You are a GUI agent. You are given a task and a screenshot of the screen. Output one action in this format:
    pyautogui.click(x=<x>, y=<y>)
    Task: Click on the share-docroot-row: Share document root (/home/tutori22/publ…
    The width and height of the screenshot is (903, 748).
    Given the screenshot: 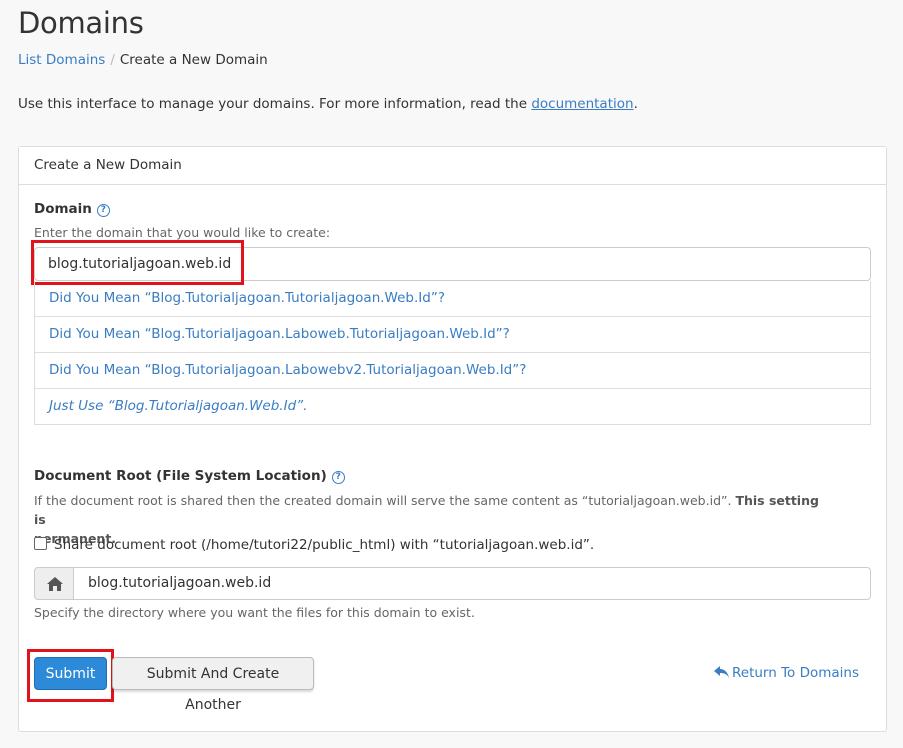 What is the action you would take?
    pyautogui.click(x=314, y=545)
    